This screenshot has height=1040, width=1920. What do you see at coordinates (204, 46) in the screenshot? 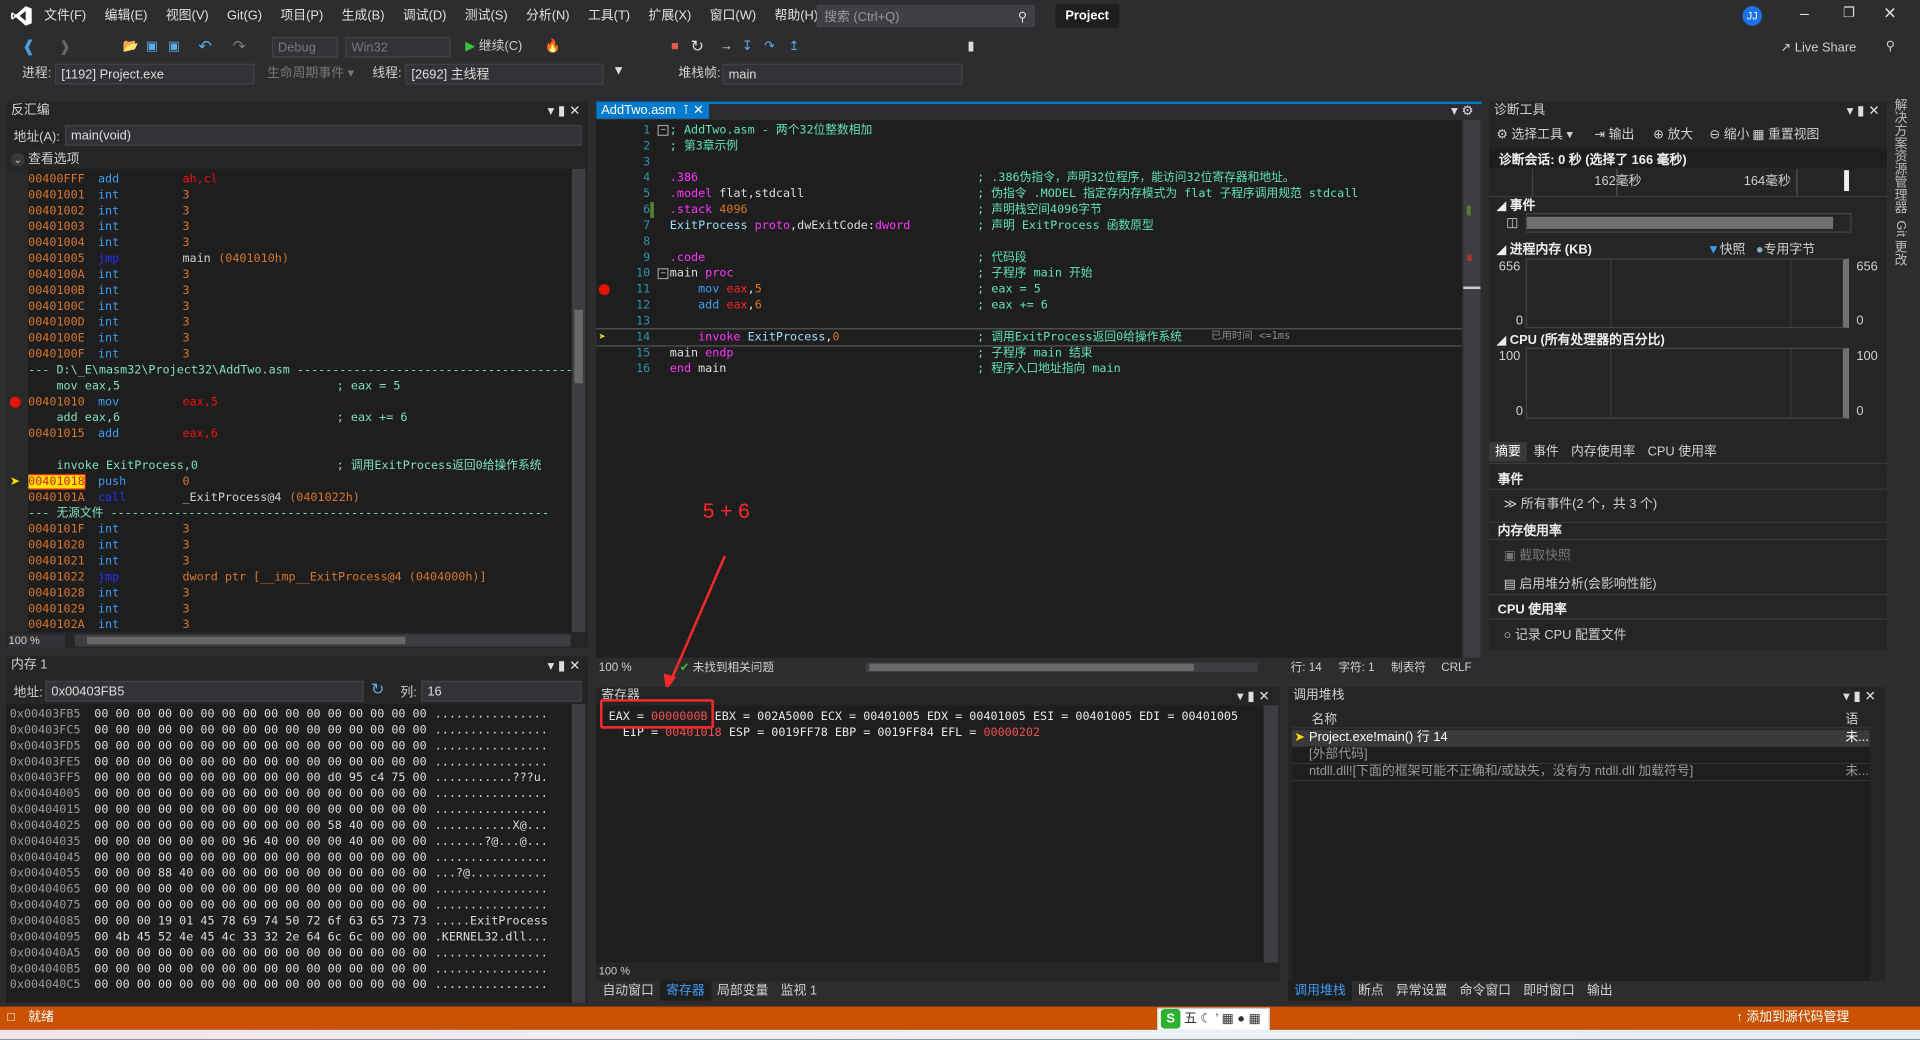
I see `undo-icon: ↶` at bounding box center [204, 46].